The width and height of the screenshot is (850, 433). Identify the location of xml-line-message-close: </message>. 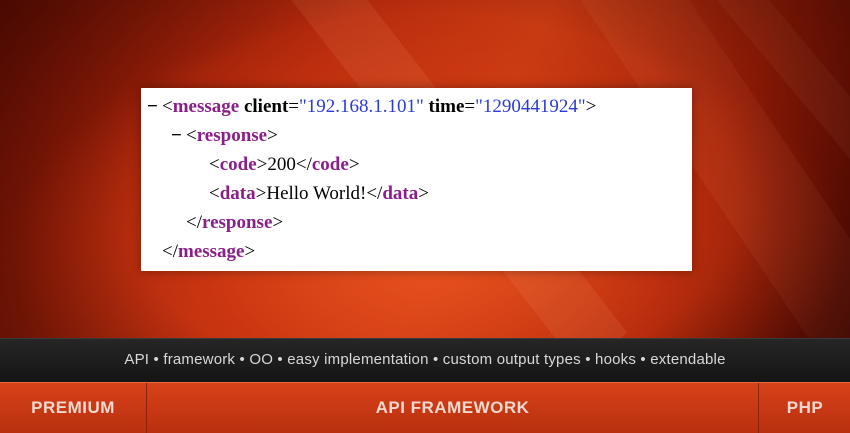
(209, 251).